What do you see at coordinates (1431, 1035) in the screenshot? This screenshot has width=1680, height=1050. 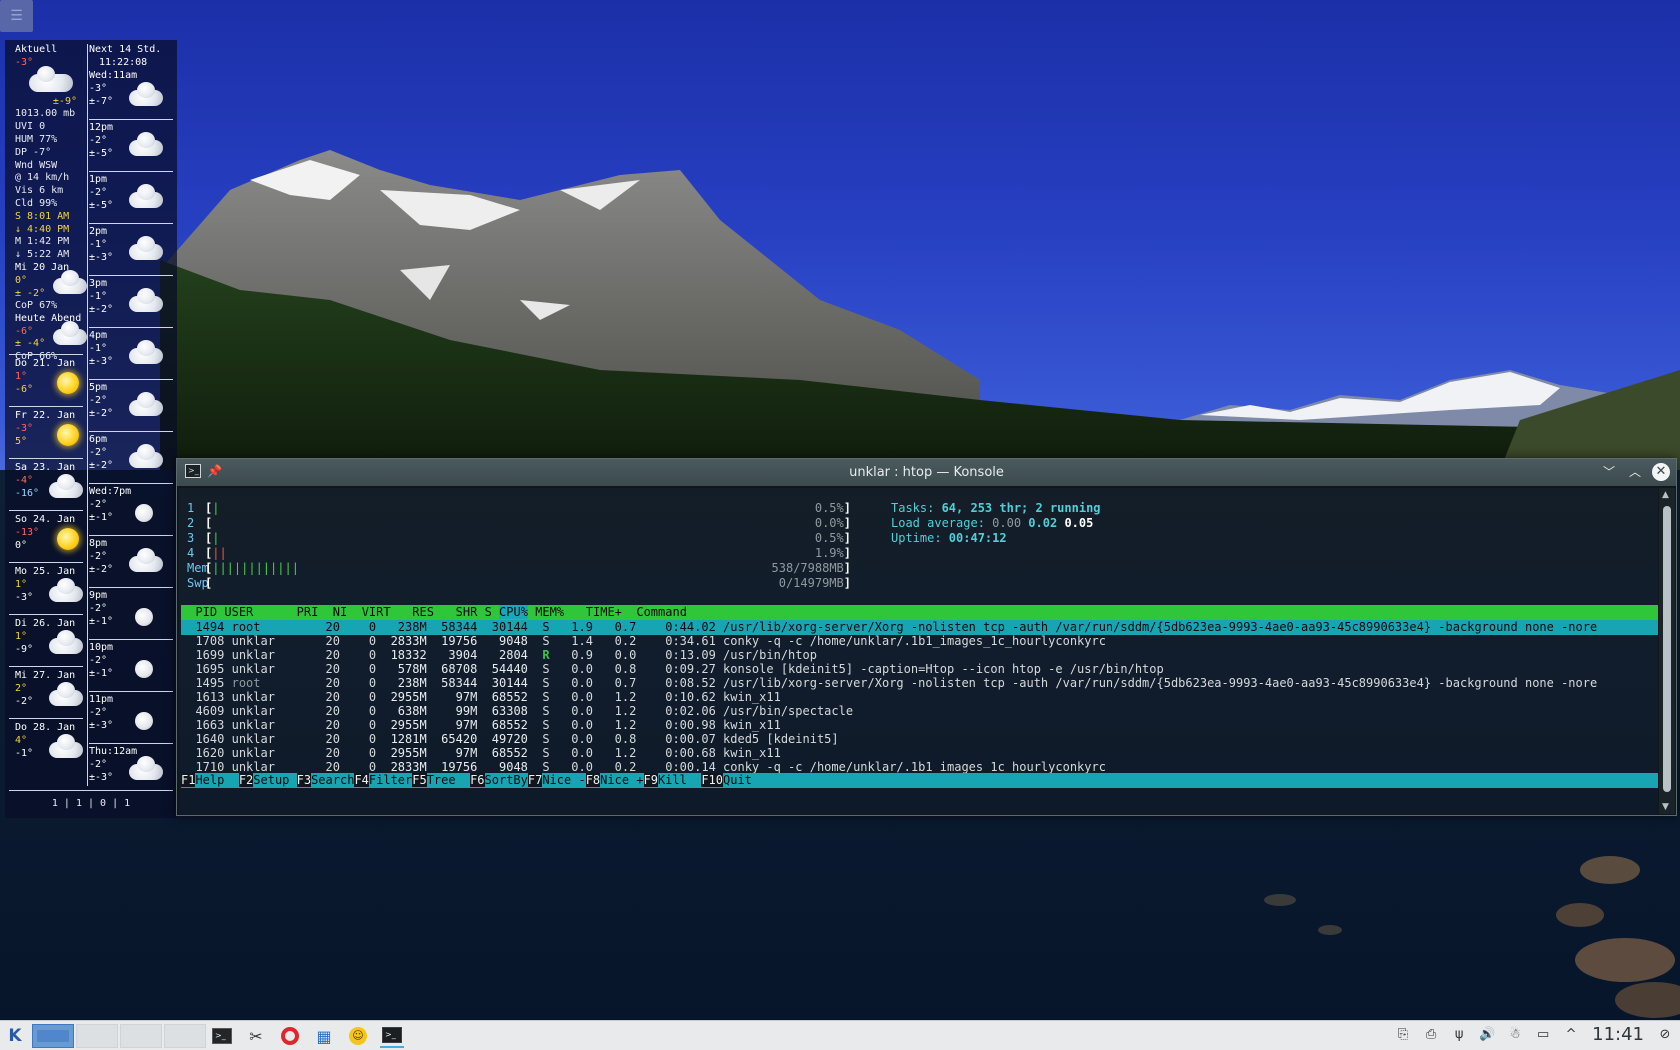 I see `printer-icon: ⎙` at bounding box center [1431, 1035].